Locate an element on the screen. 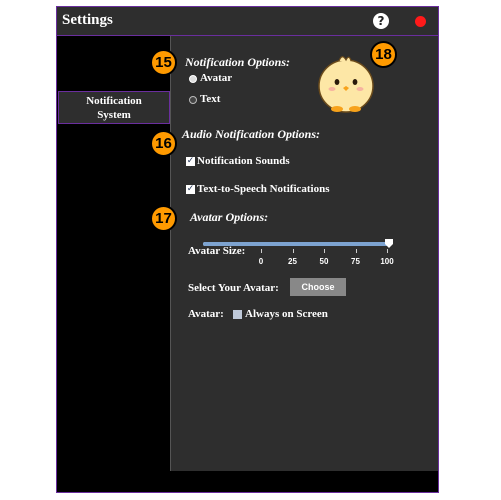 The height and width of the screenshot is (500, 501). avatar-radio is located at coordinates (193, 79).